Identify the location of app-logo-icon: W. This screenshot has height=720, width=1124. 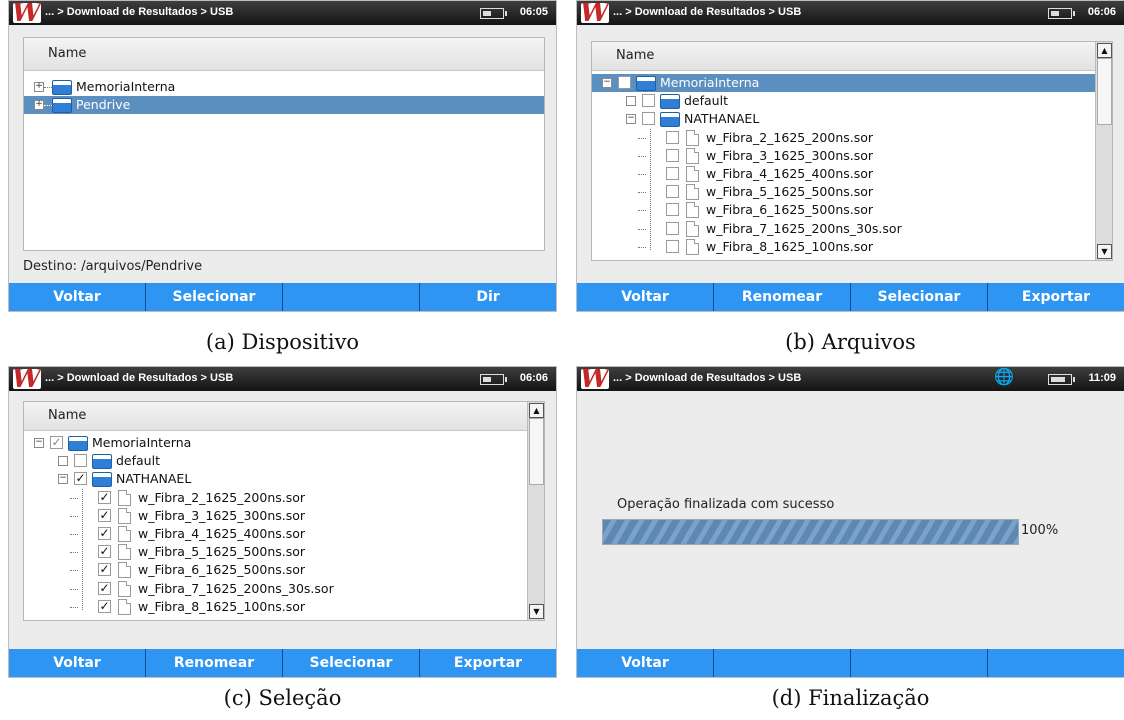
(27, 379).